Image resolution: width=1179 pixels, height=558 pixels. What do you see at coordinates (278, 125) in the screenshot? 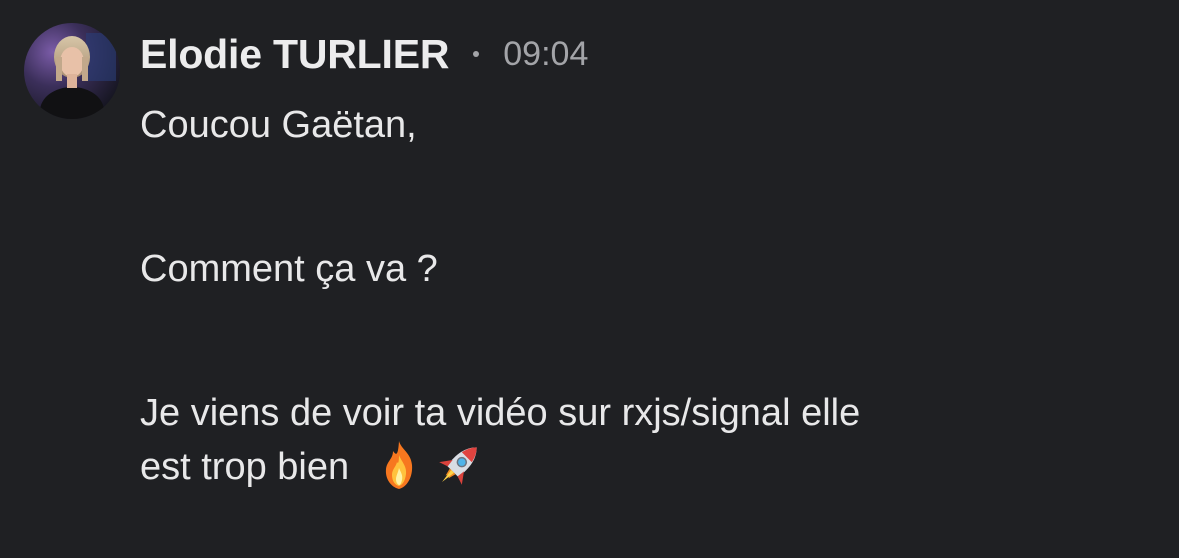
I see `message-line: Coucou Gaëtan,` at bounding box center [278, 125].